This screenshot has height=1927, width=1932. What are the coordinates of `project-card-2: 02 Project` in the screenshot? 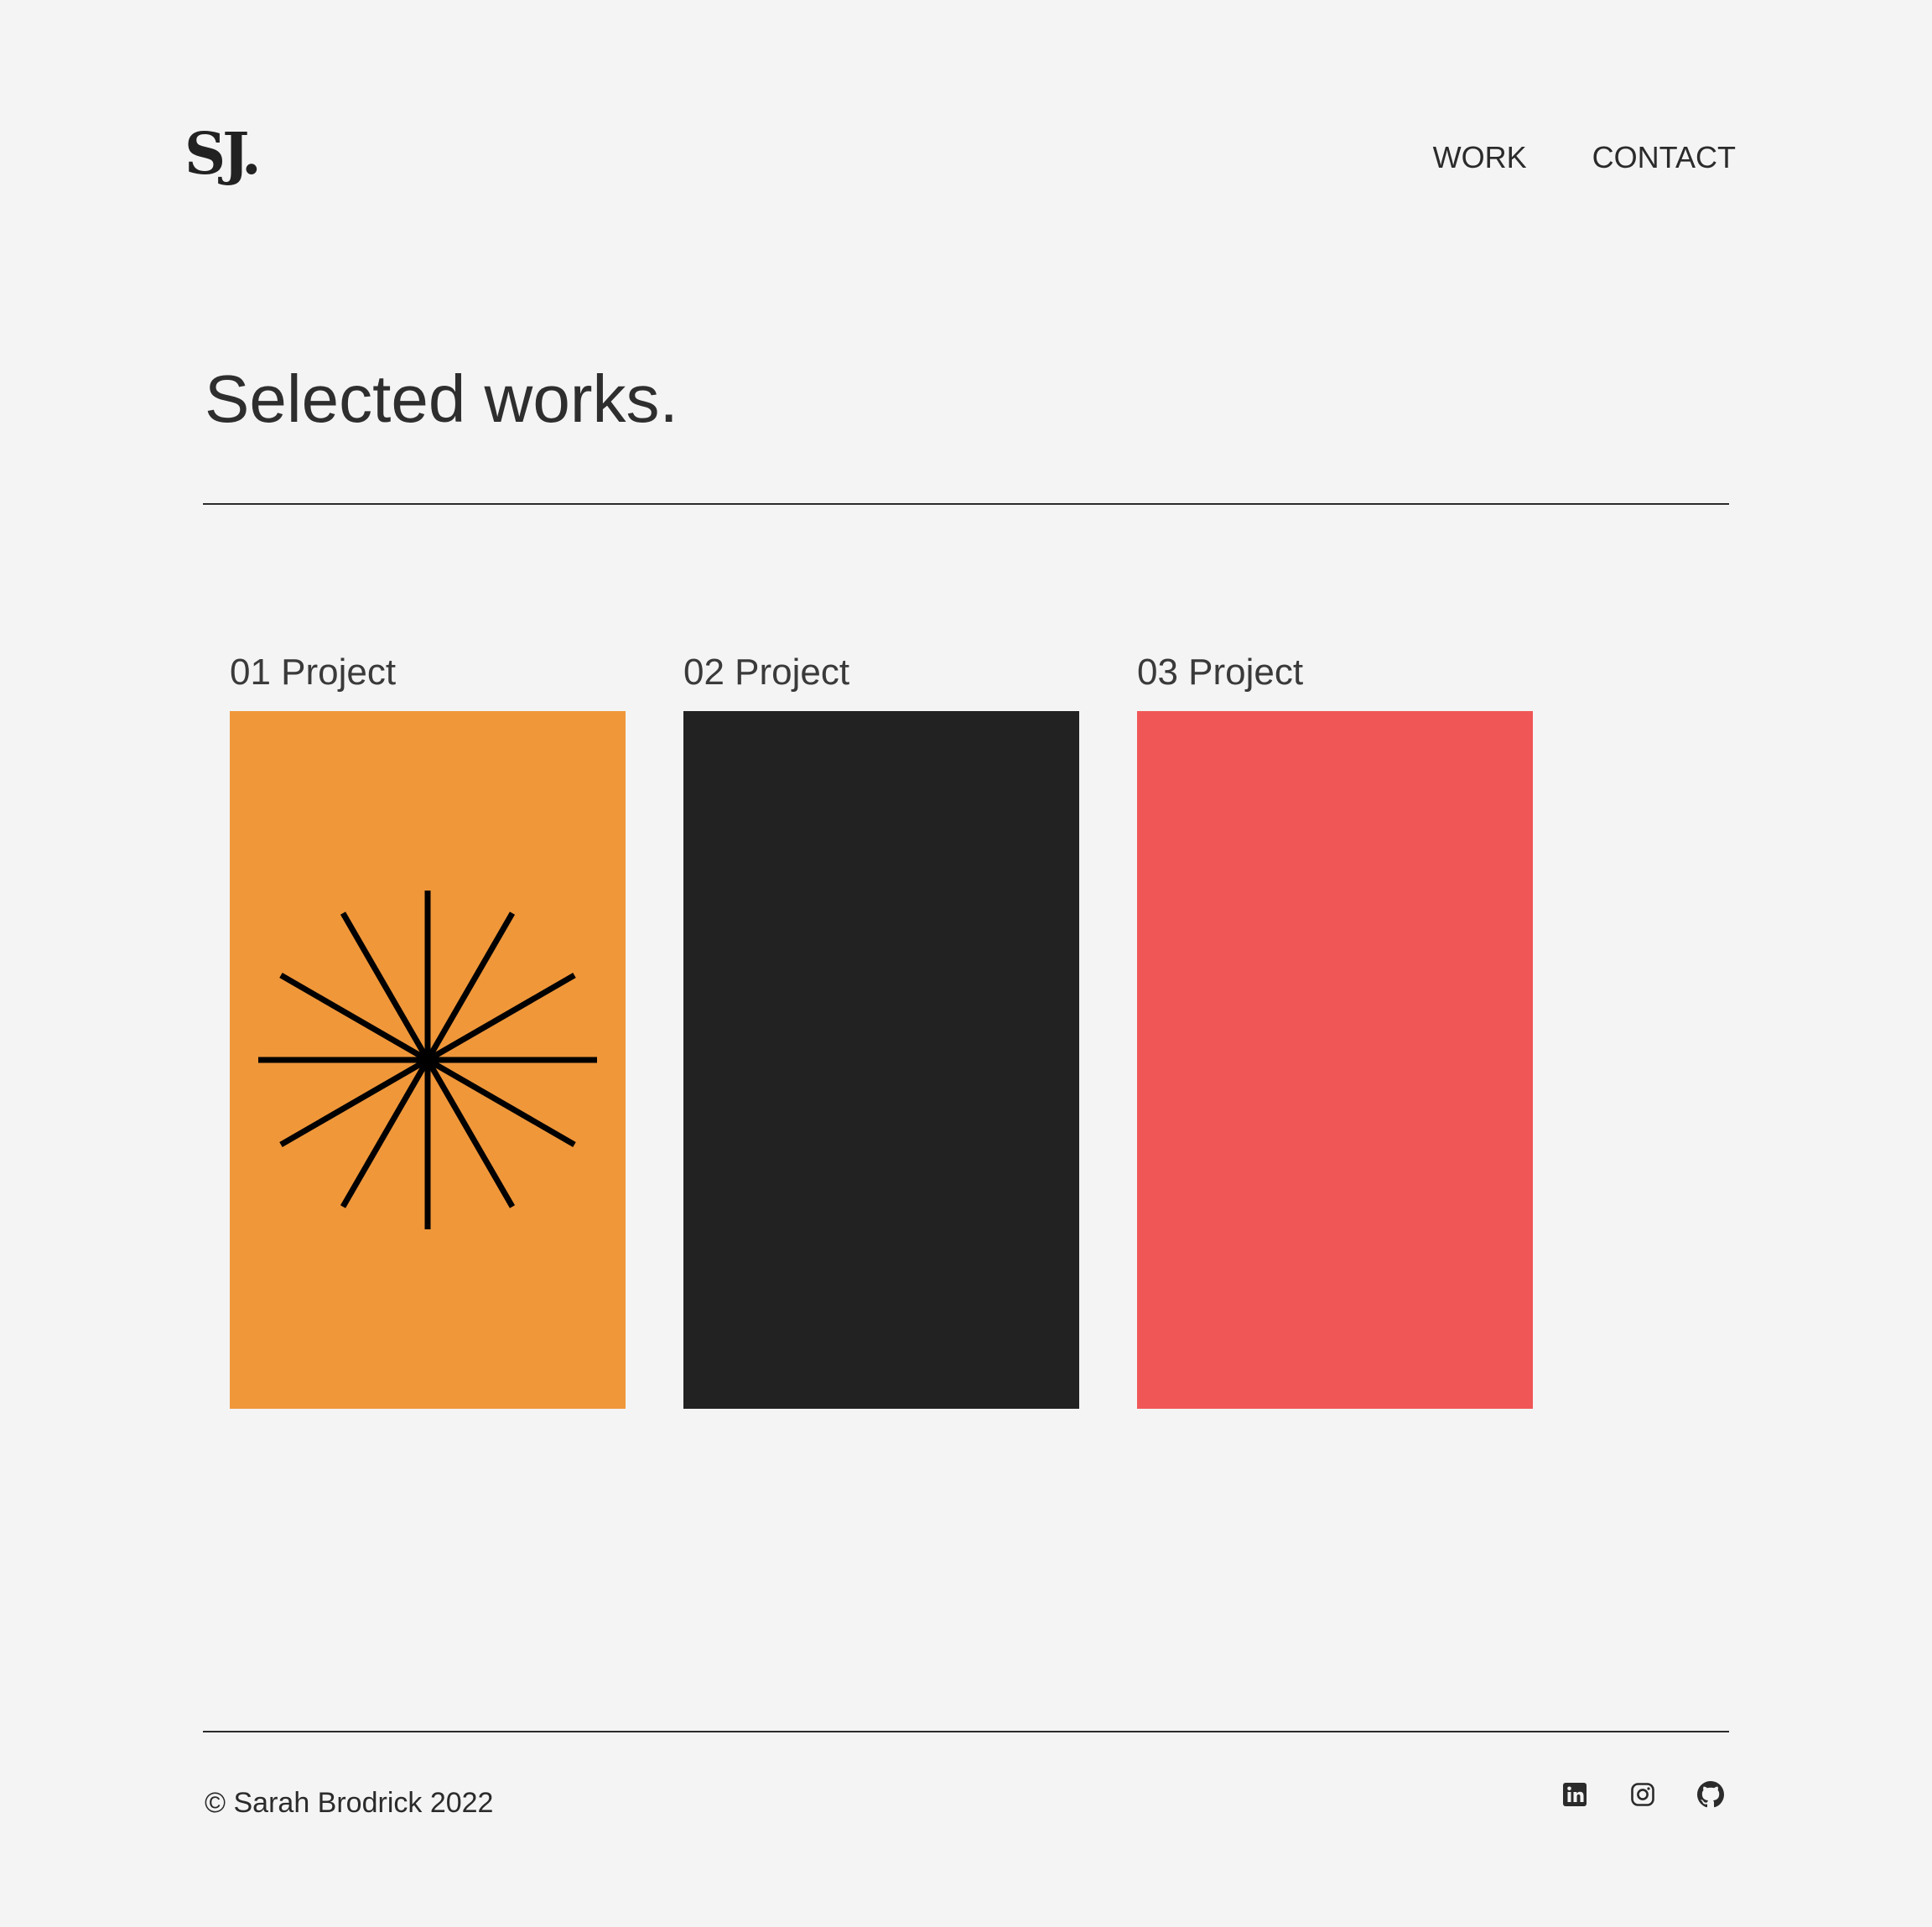 It's located at (881, 1027).